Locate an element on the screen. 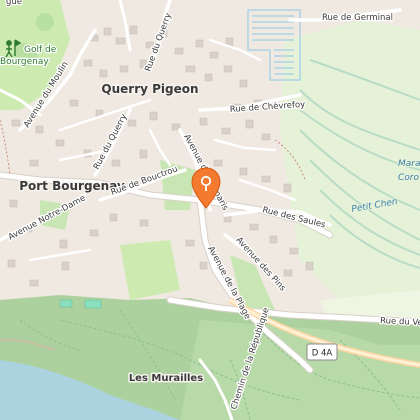 The width and height of the screenshot is (420, 420). water-label-1: Mara is located at coordinates (409, 164).